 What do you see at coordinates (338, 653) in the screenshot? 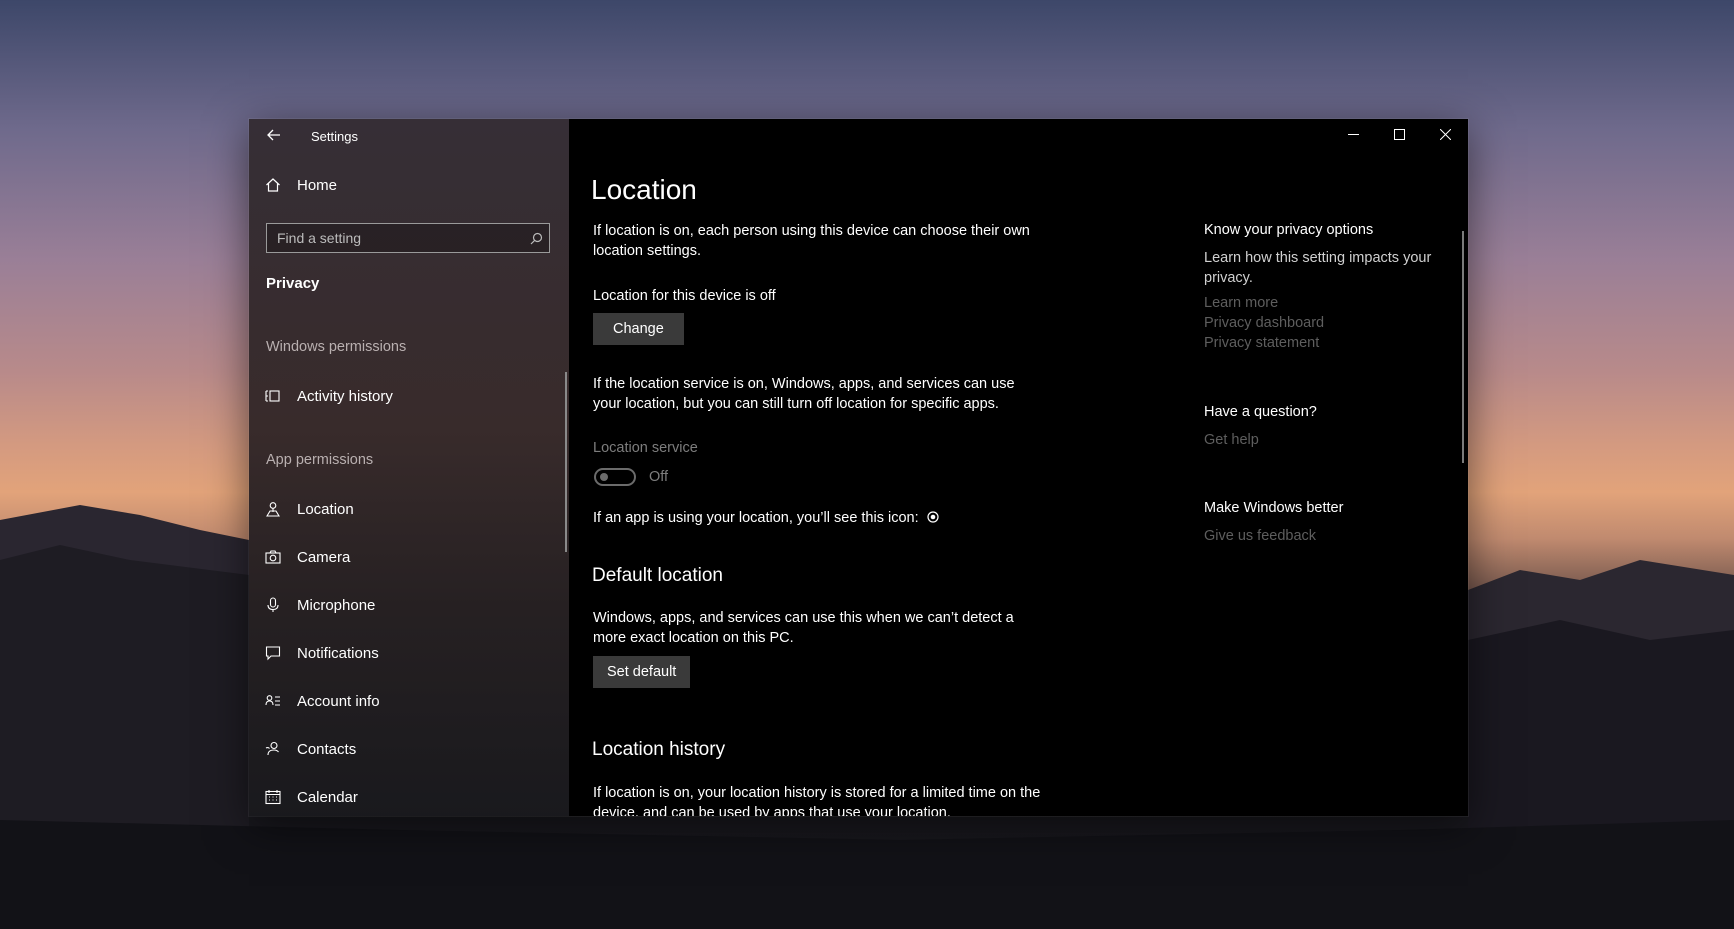
I see `sidebar-item-label: Notifications` at bounding box center [338, 653].